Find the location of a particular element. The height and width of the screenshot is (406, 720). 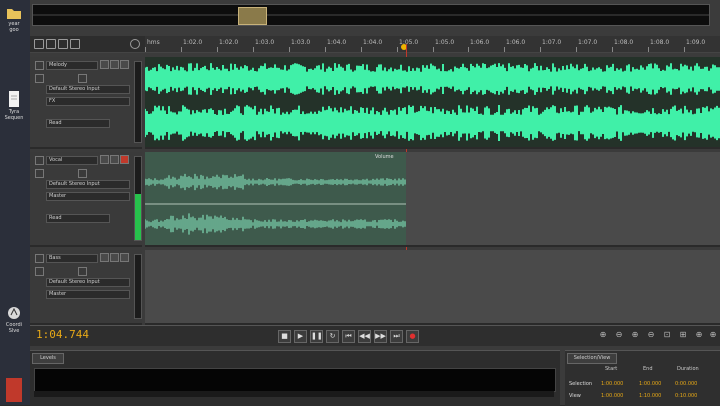

document-icon is located at coordinates (14, 99).